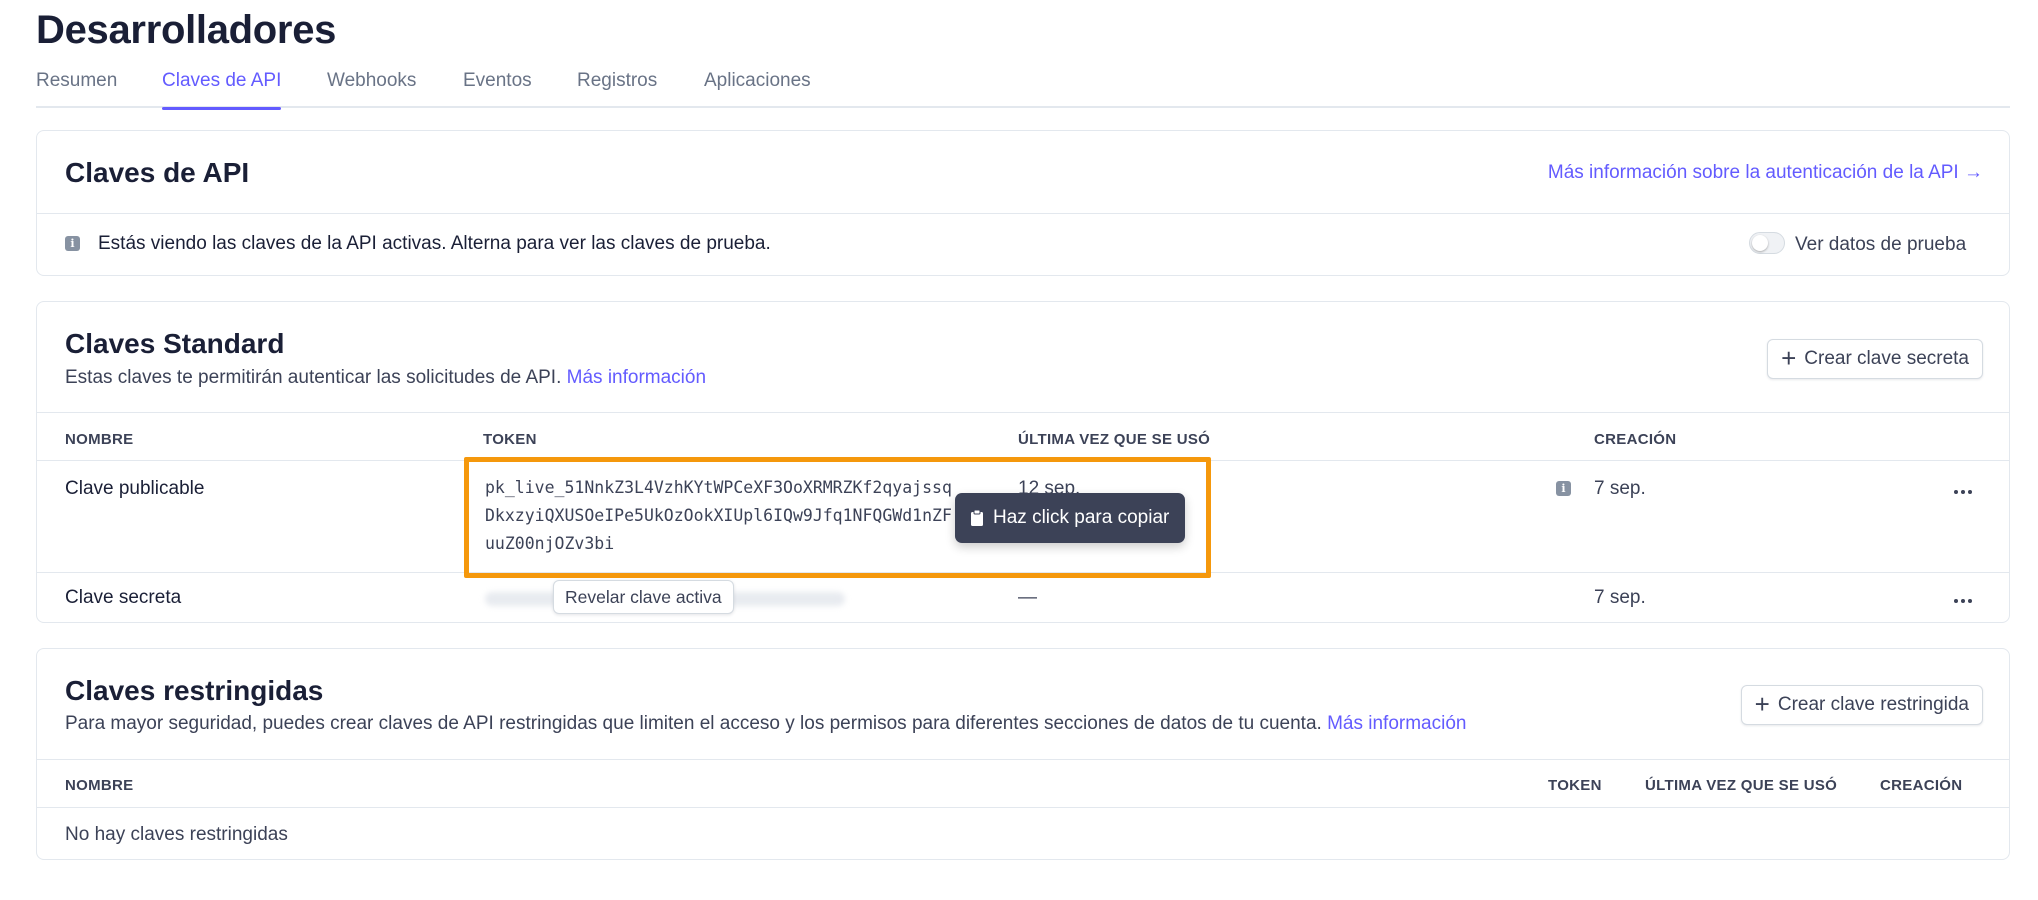  I want to click on create-secret-key-label: Crear clave secreta, so click(1886, 358).